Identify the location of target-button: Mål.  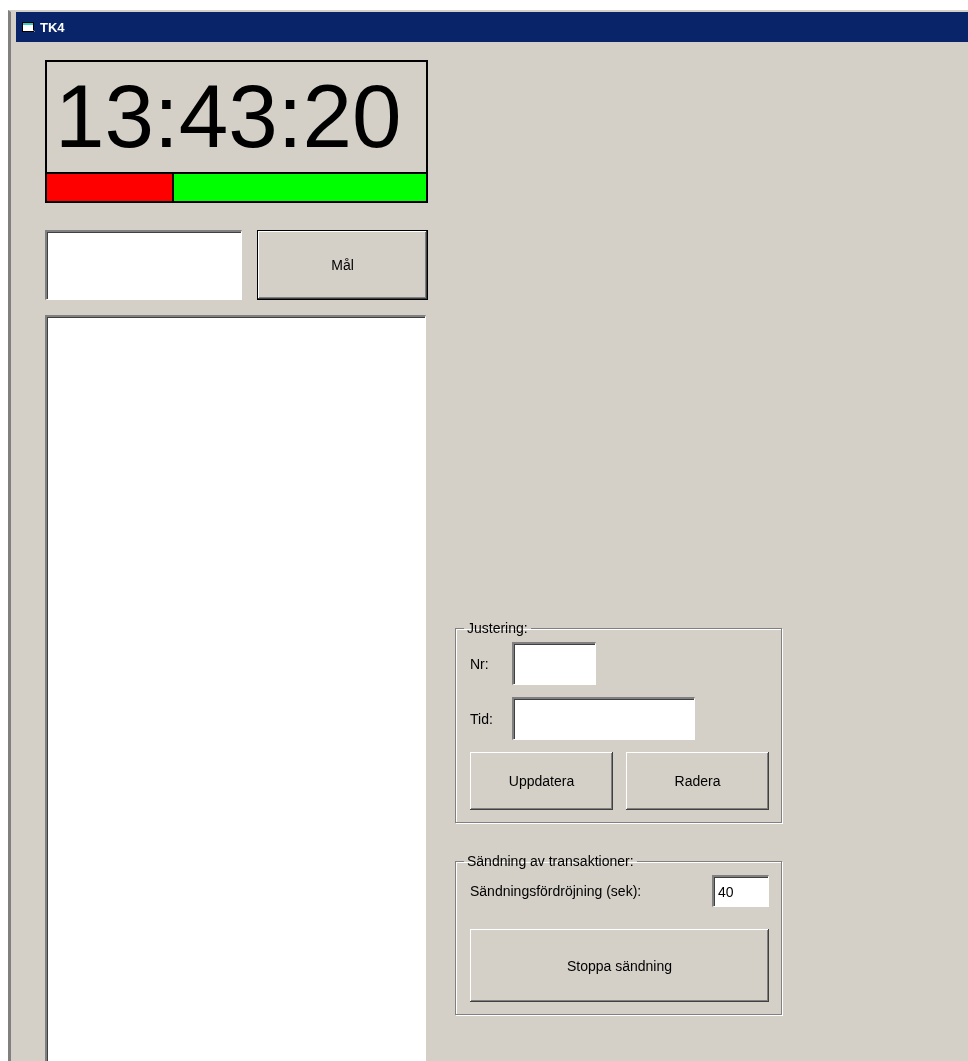
(342, 265).